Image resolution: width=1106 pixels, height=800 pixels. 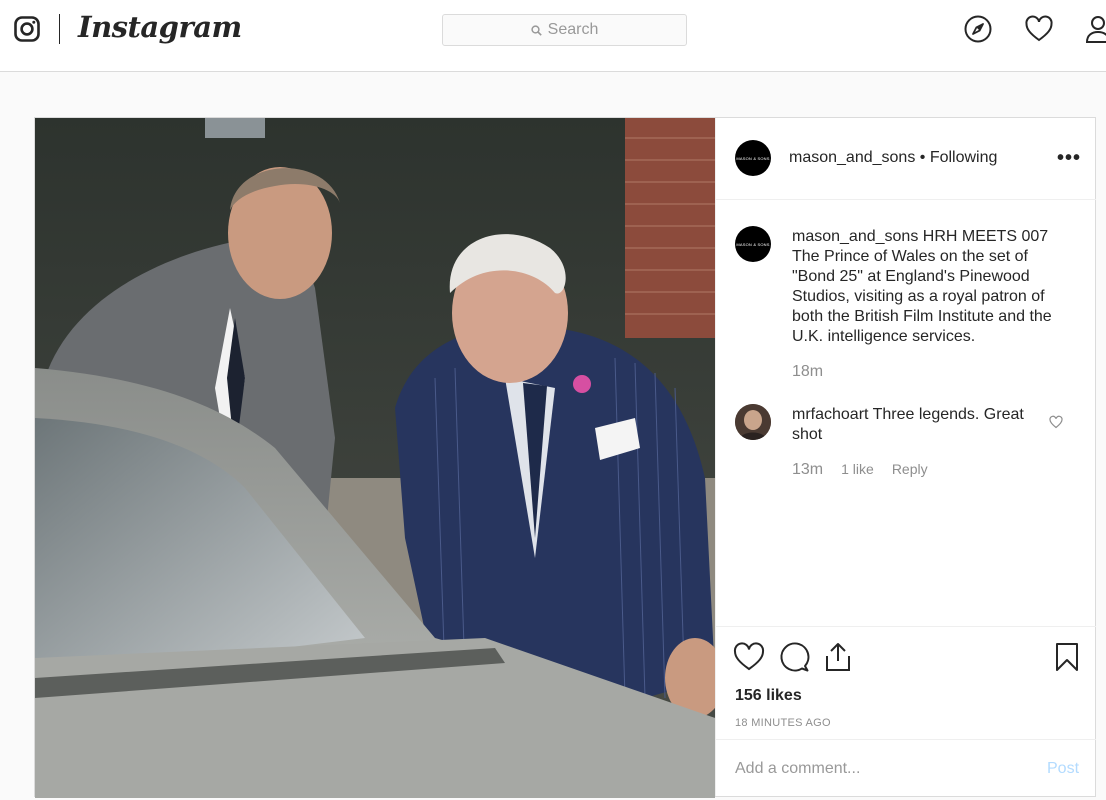 I want to click on commenter-avatar, so click(x=753, y=422).